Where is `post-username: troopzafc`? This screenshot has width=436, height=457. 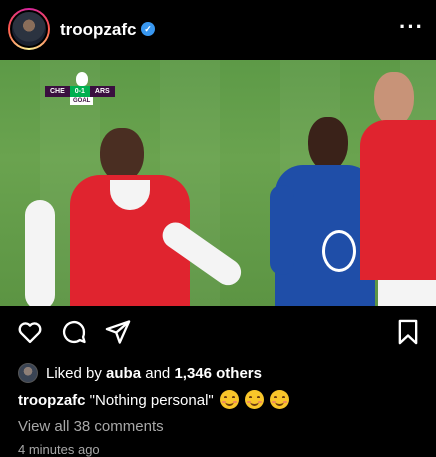
post-username: troopzafc is located at coordinates (98, 30).